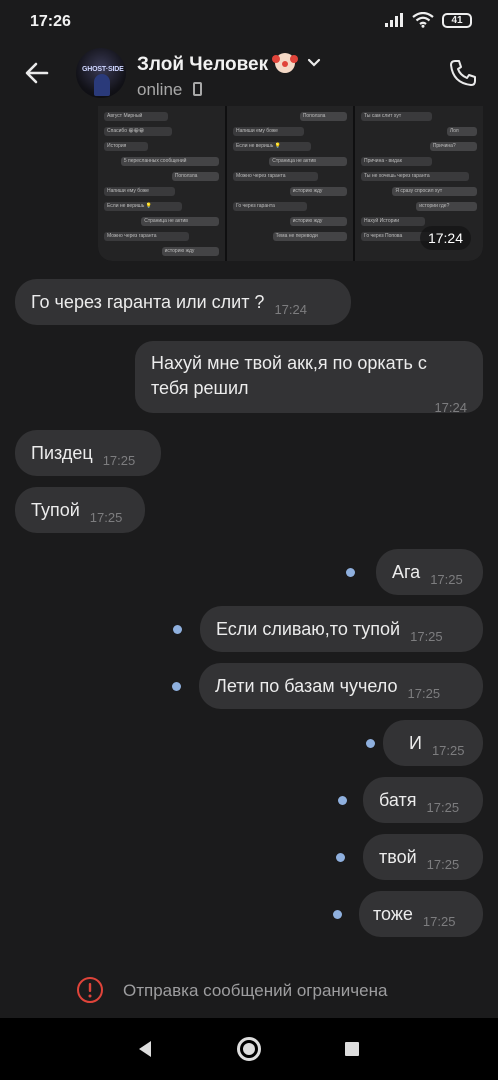 The width and height of the screenshot is (498, 1080). I want to click on incoming-message: Пиздец 17:25, so click(88, 453).